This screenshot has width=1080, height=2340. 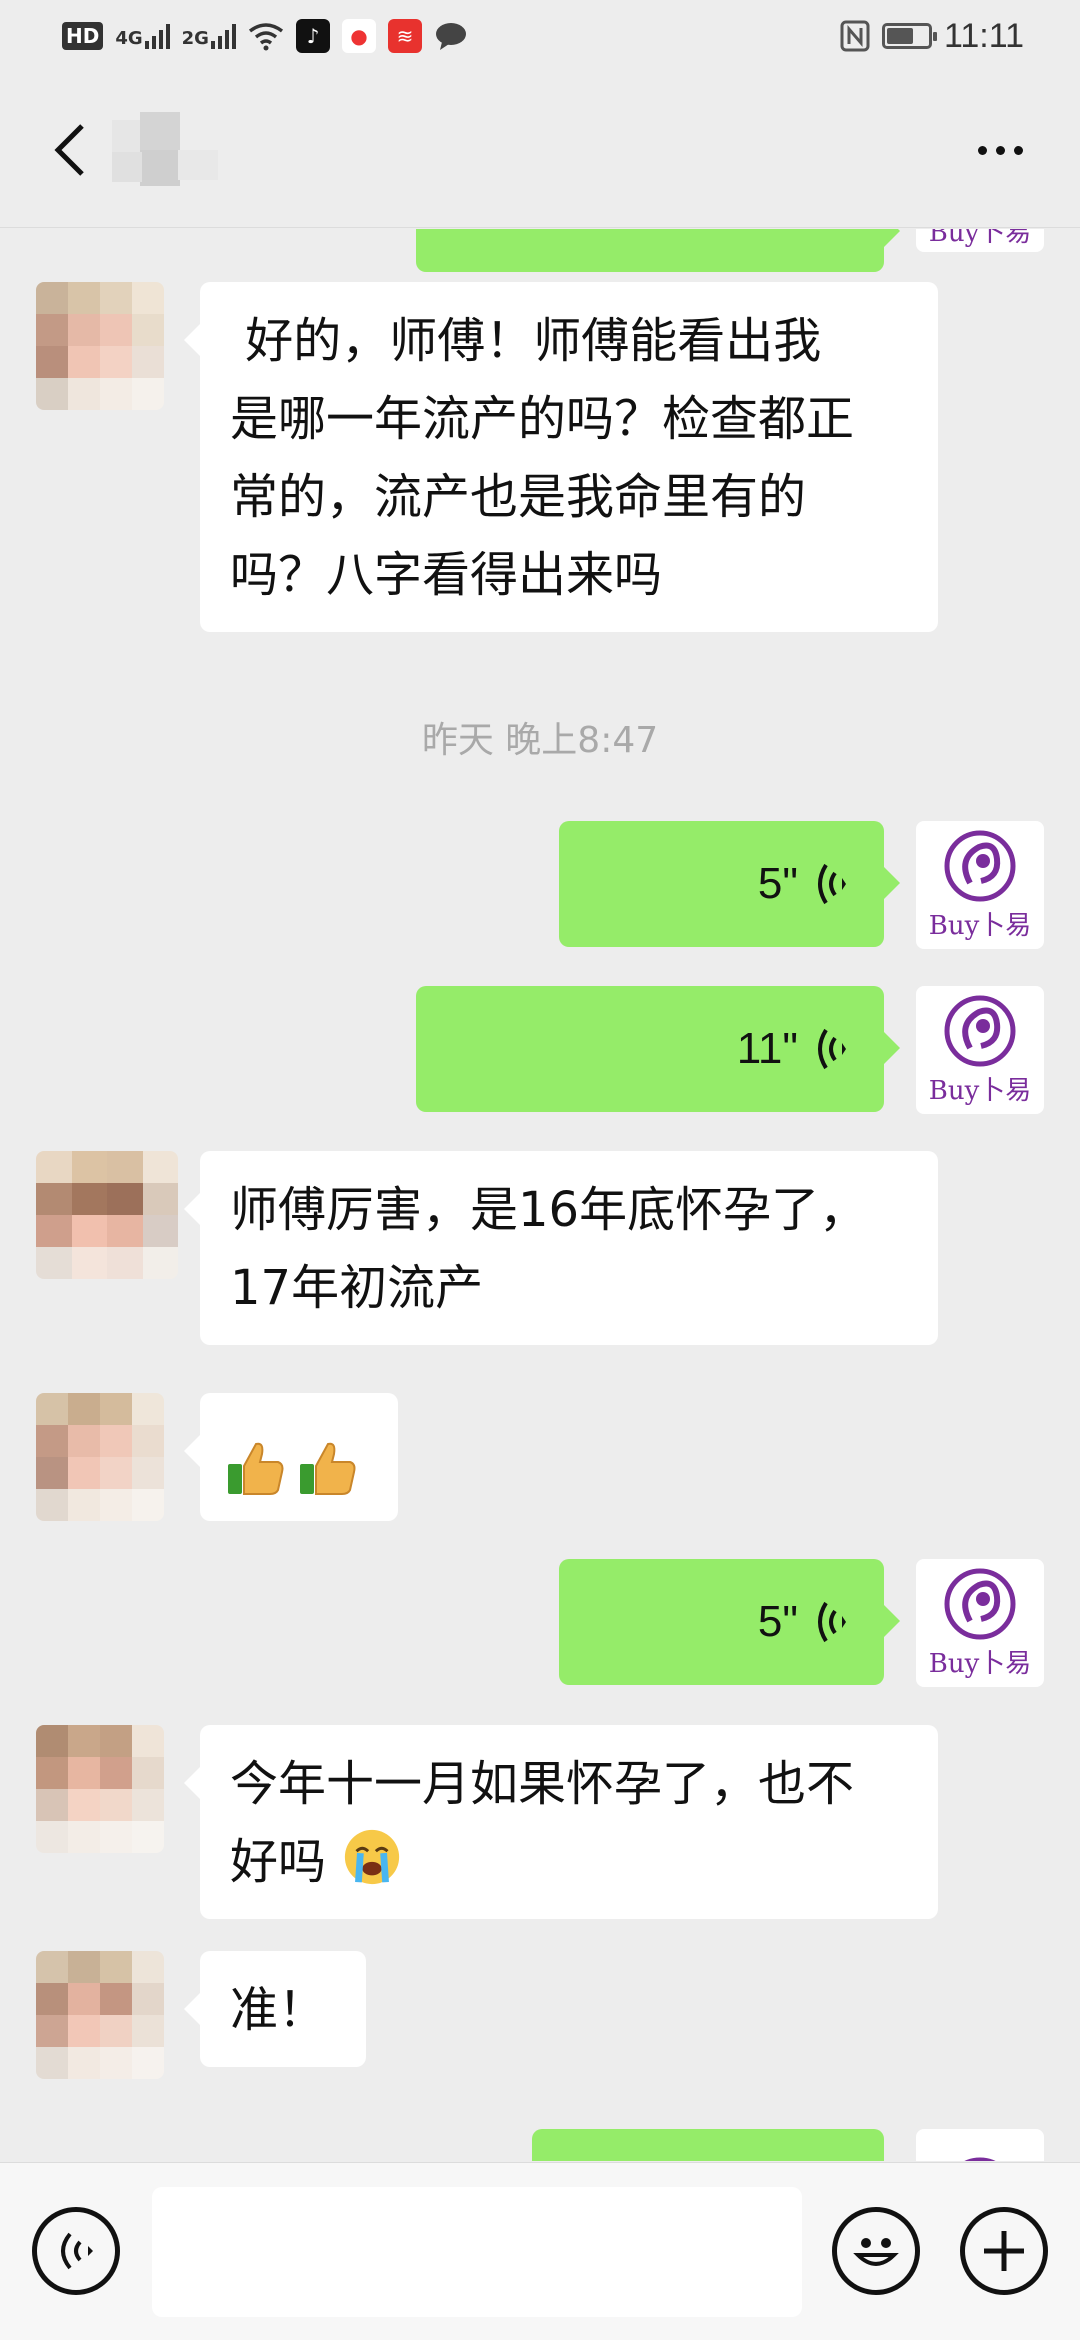 I want to click on message-line: 是哪一年流产的吗？检查都正, so click(x=542, y=419).